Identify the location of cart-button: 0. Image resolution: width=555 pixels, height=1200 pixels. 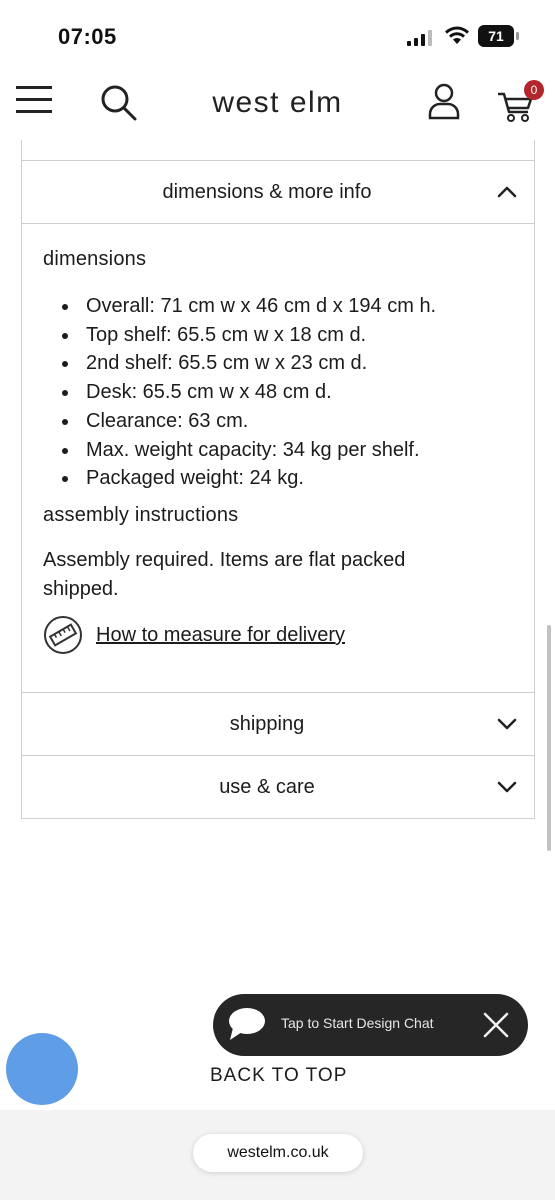
(522, 102).